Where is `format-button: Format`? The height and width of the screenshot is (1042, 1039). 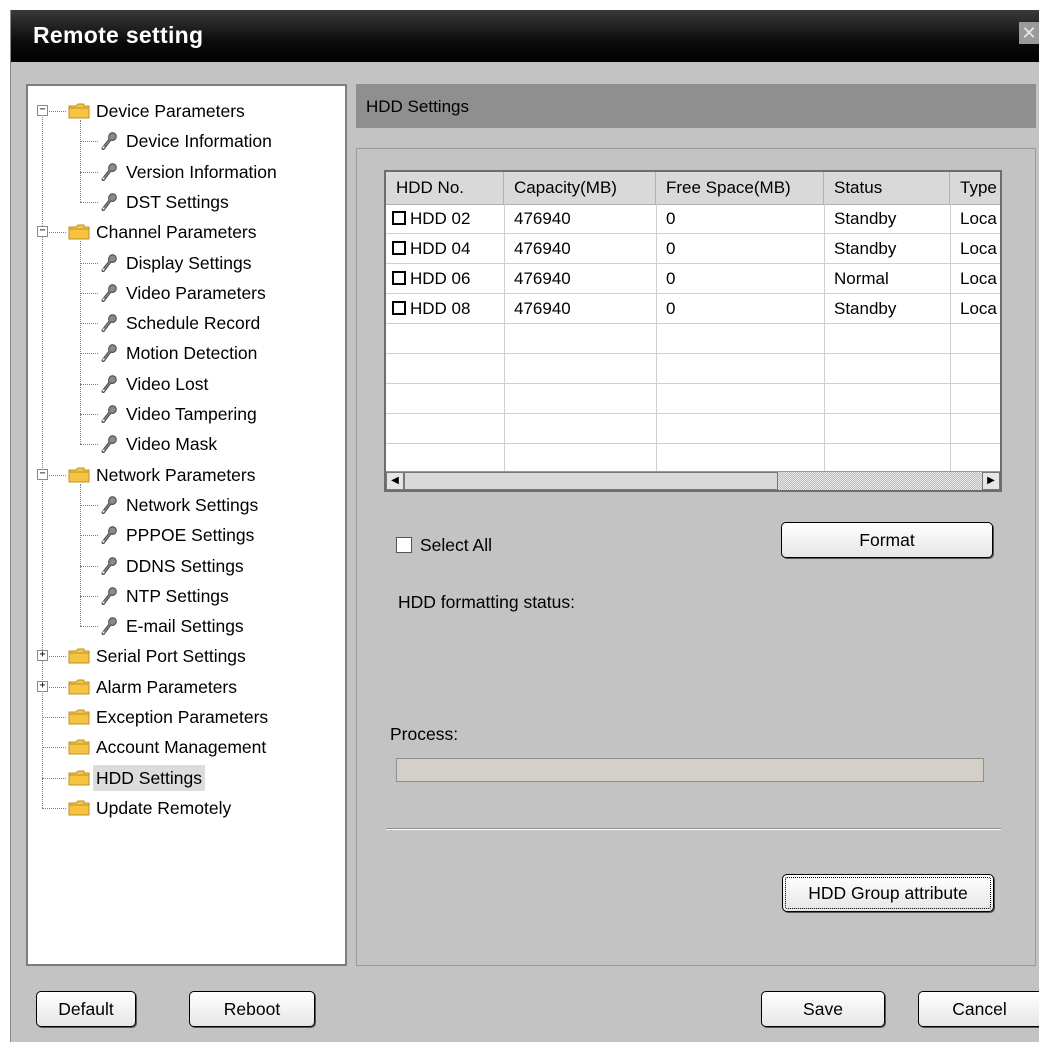
format-button: Format is located at coordinates (887, 540).